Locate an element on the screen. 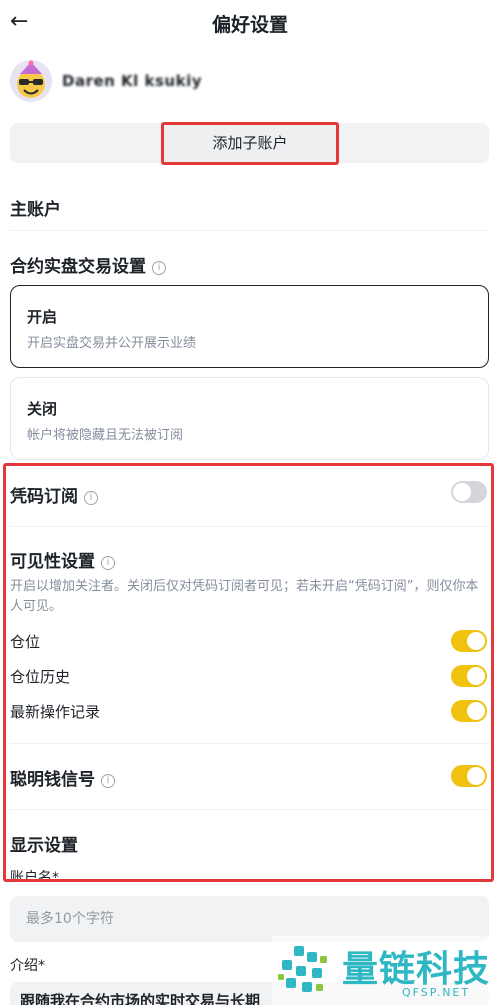  intro-input-value: 跟随我在合约市场的实时交易与长期 is located at coordinates (140, 997).